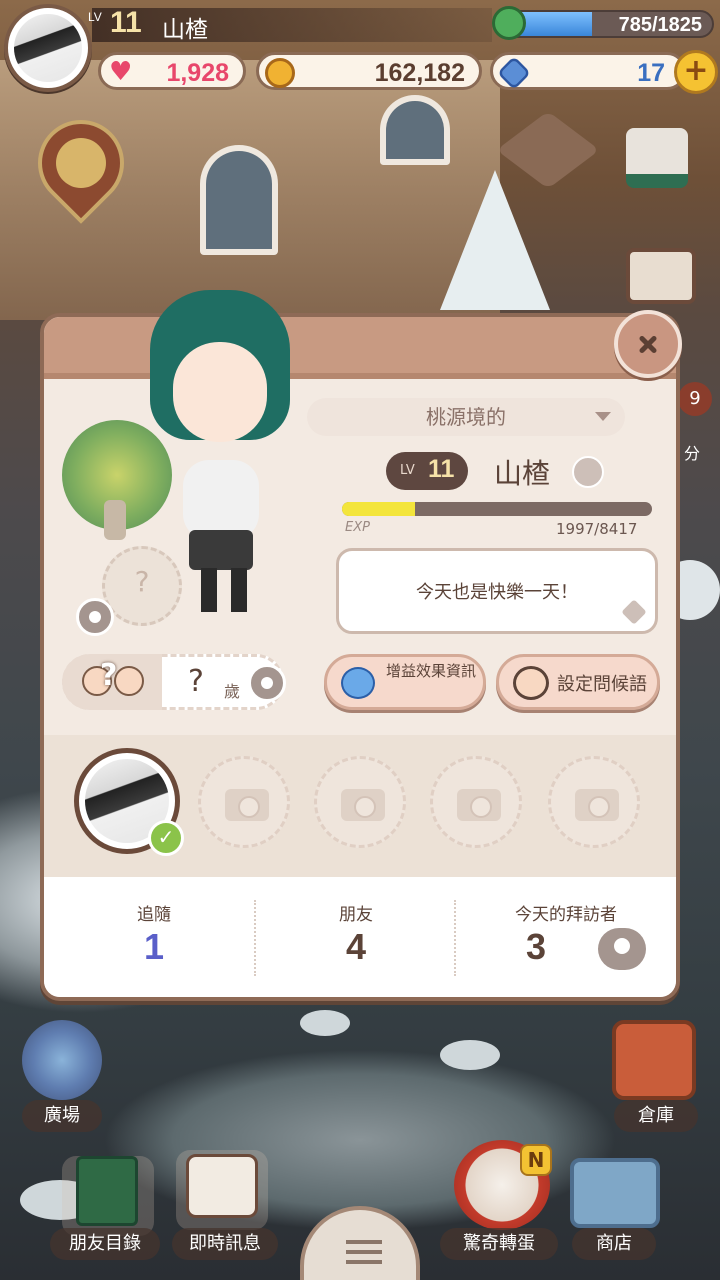  Describe the element at coordinates (185, 30) in the screenshot. I see `hud-player-name: 山楂` at that location.